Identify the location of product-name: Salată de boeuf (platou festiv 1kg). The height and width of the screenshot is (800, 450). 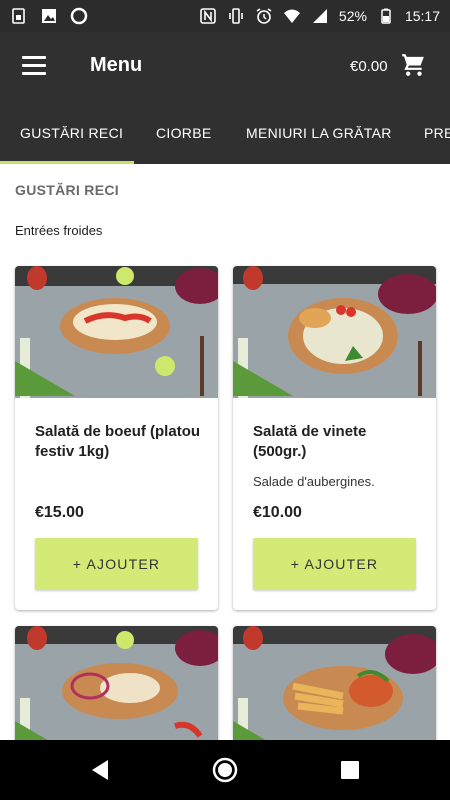
(118, 441).